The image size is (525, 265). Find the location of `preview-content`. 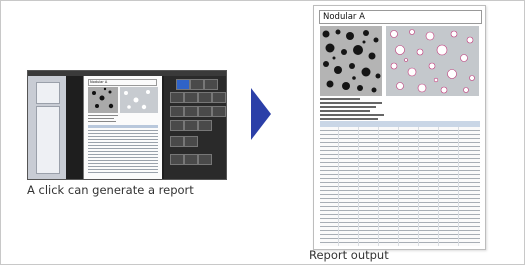

preview-content is located at coordinates (123, 130).